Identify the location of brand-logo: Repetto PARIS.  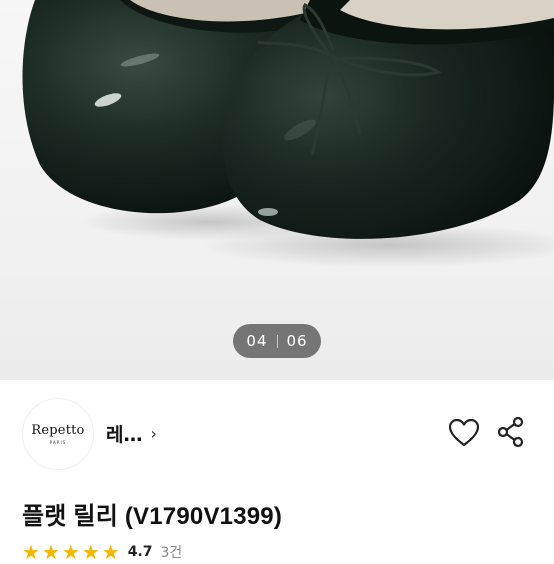
(58, 434).